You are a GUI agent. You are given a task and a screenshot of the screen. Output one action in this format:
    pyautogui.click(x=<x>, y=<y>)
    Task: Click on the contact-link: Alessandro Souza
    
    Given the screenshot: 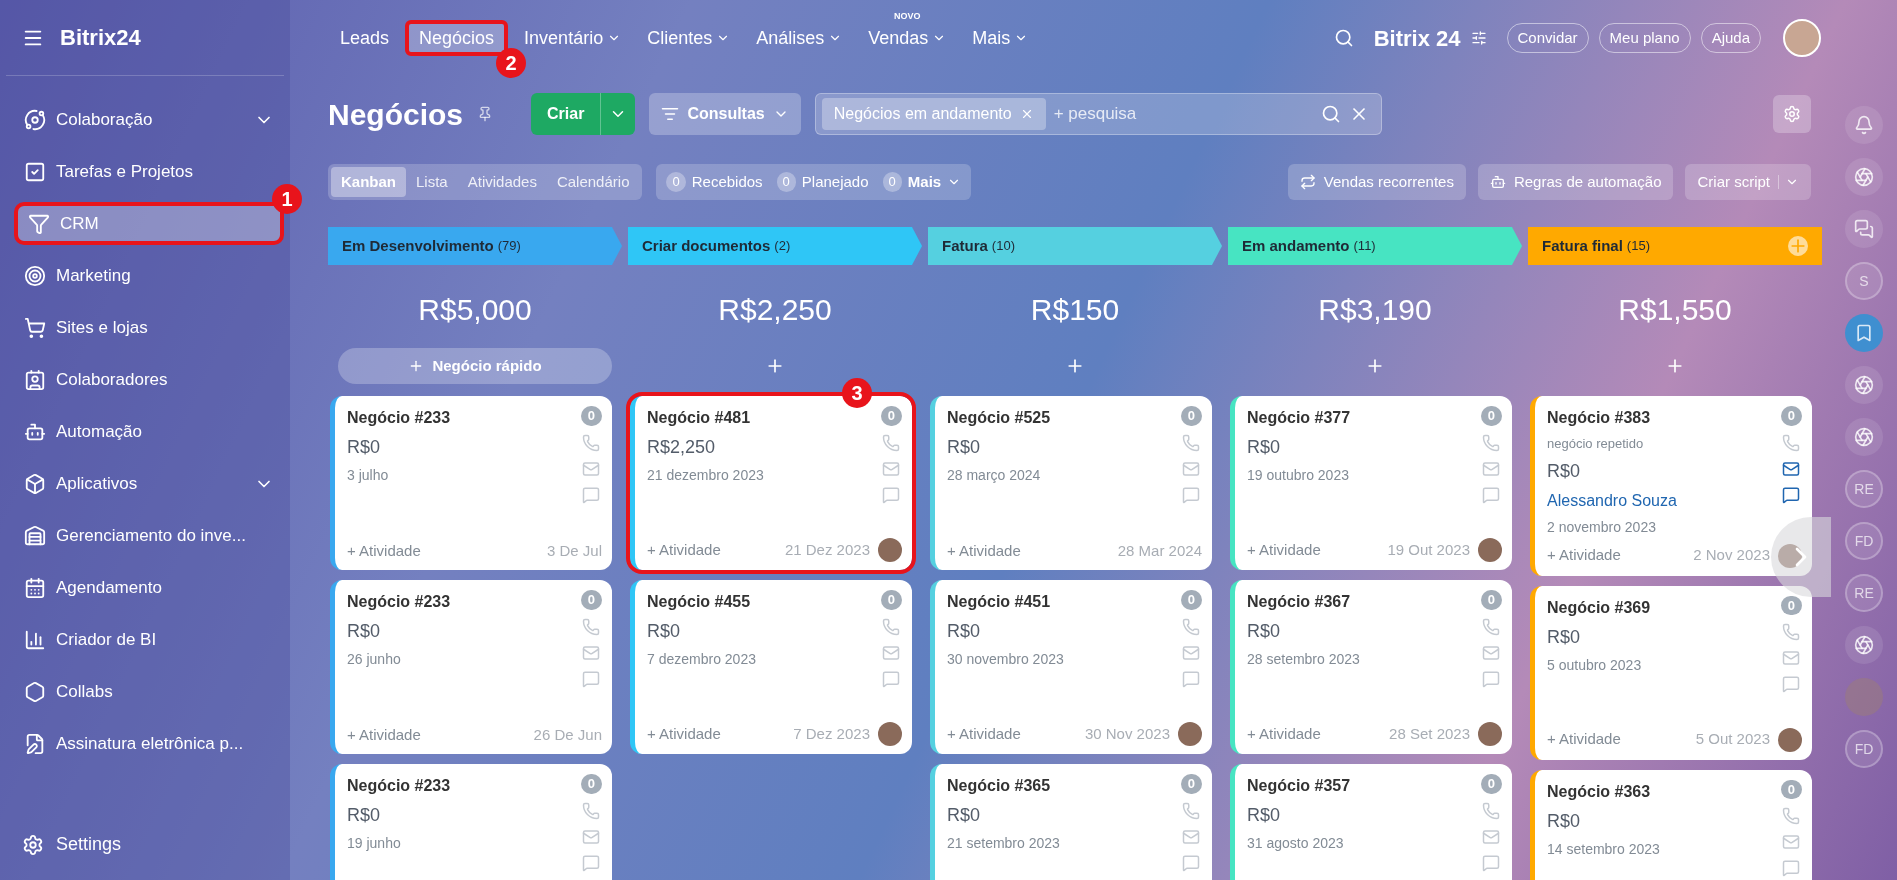 What is the action you would take?
    pyautogui.click(x=1664, y=500)
    